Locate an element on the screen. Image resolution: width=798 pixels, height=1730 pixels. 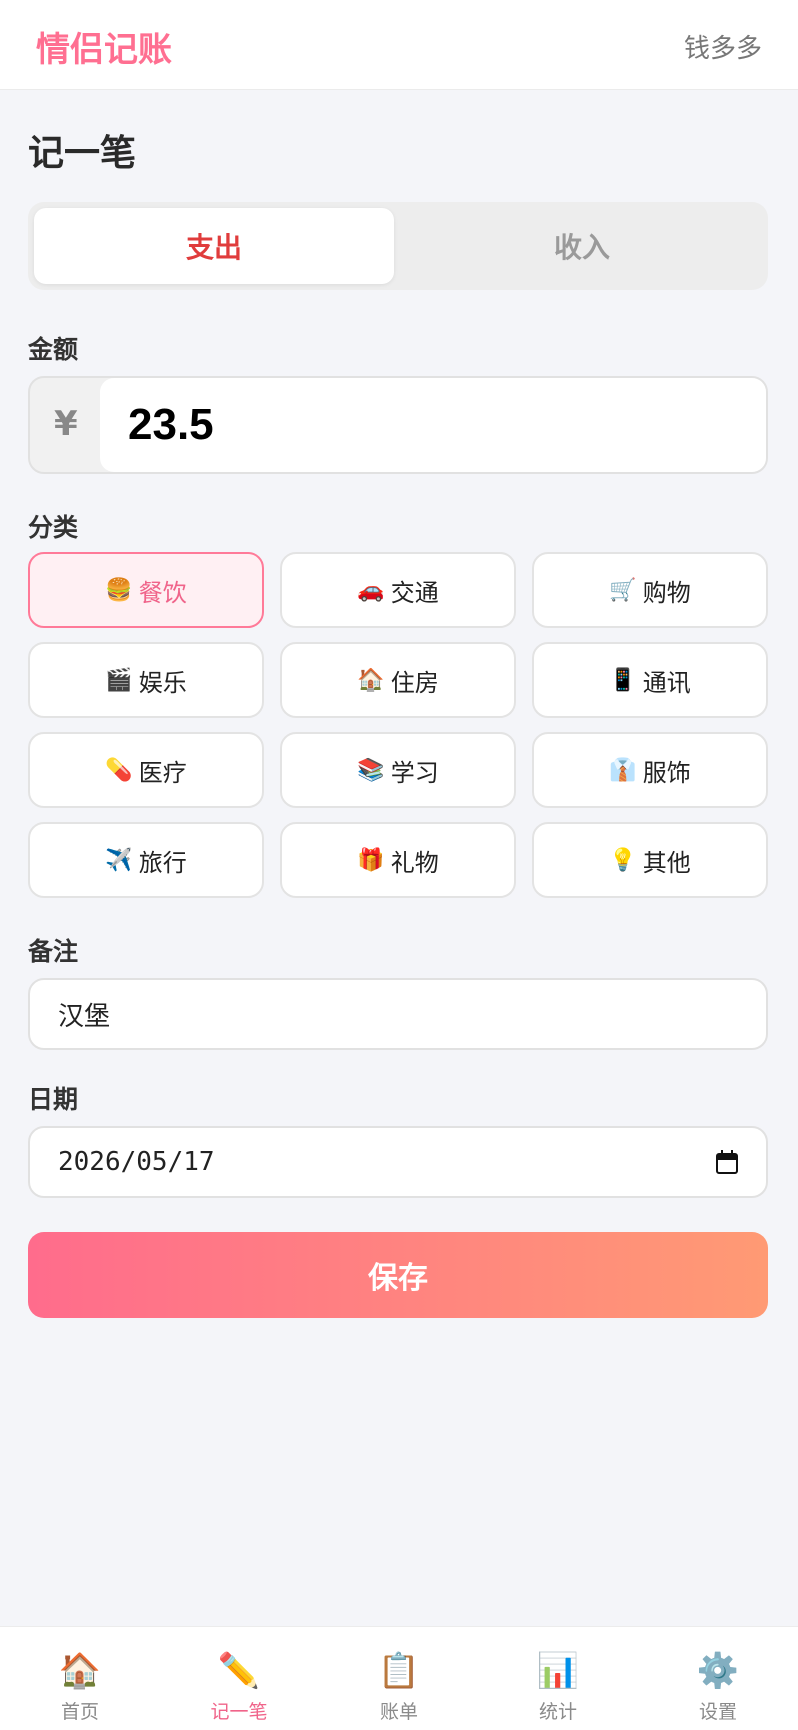
clipboard-icon: 📋 is located at coordinates (399, 1671).